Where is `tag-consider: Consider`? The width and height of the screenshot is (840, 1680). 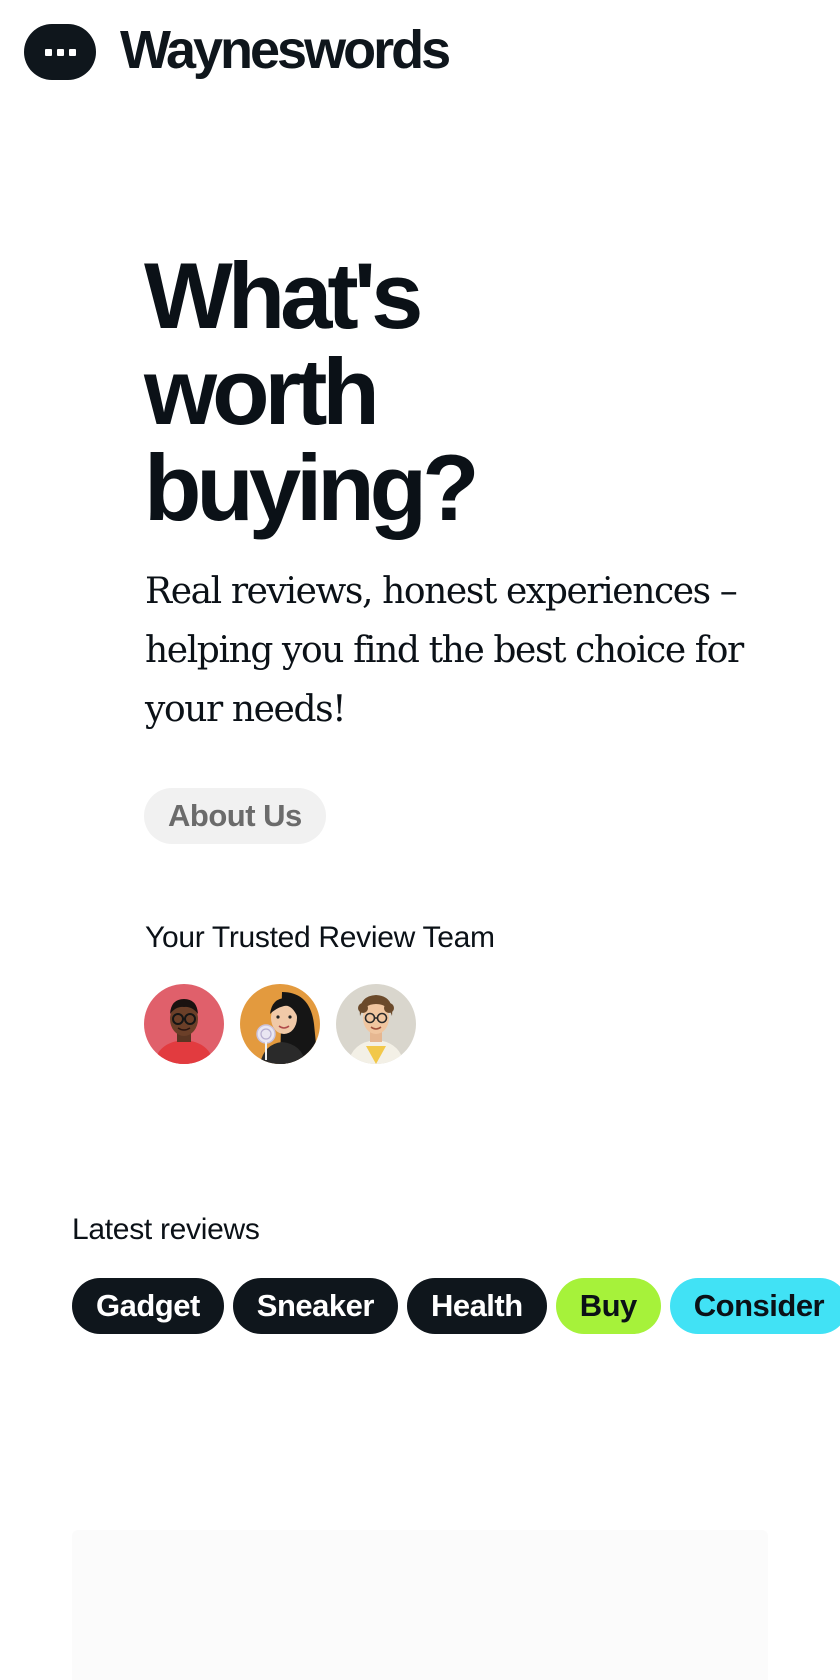
tag-consider: Consider is located at coordinates (754, 1306).